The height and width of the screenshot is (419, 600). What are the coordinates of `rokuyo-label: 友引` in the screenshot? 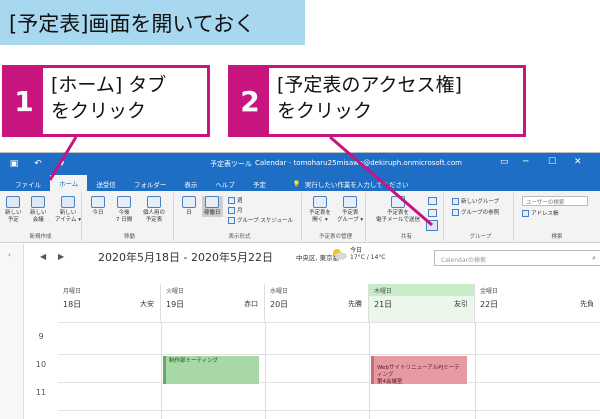 It's located at (461, 304).